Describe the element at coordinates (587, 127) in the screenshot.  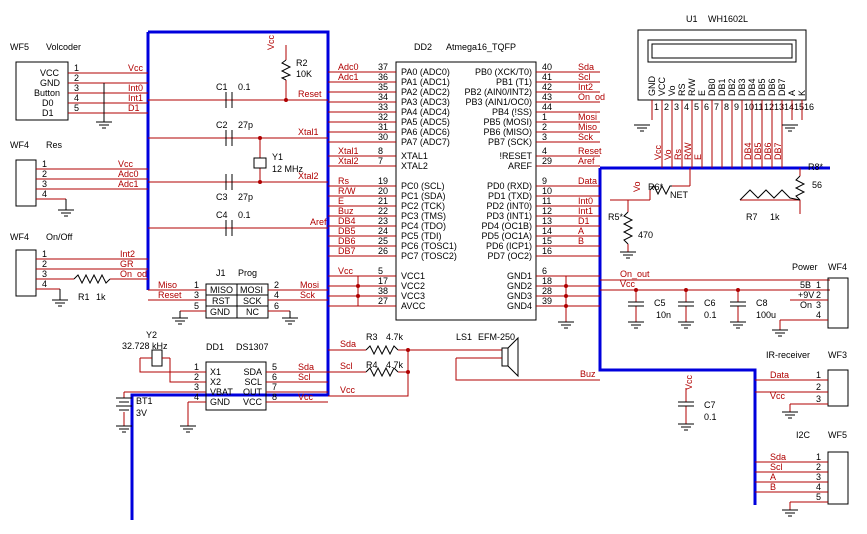
I see `mcu-net-label: Miso` at that location.